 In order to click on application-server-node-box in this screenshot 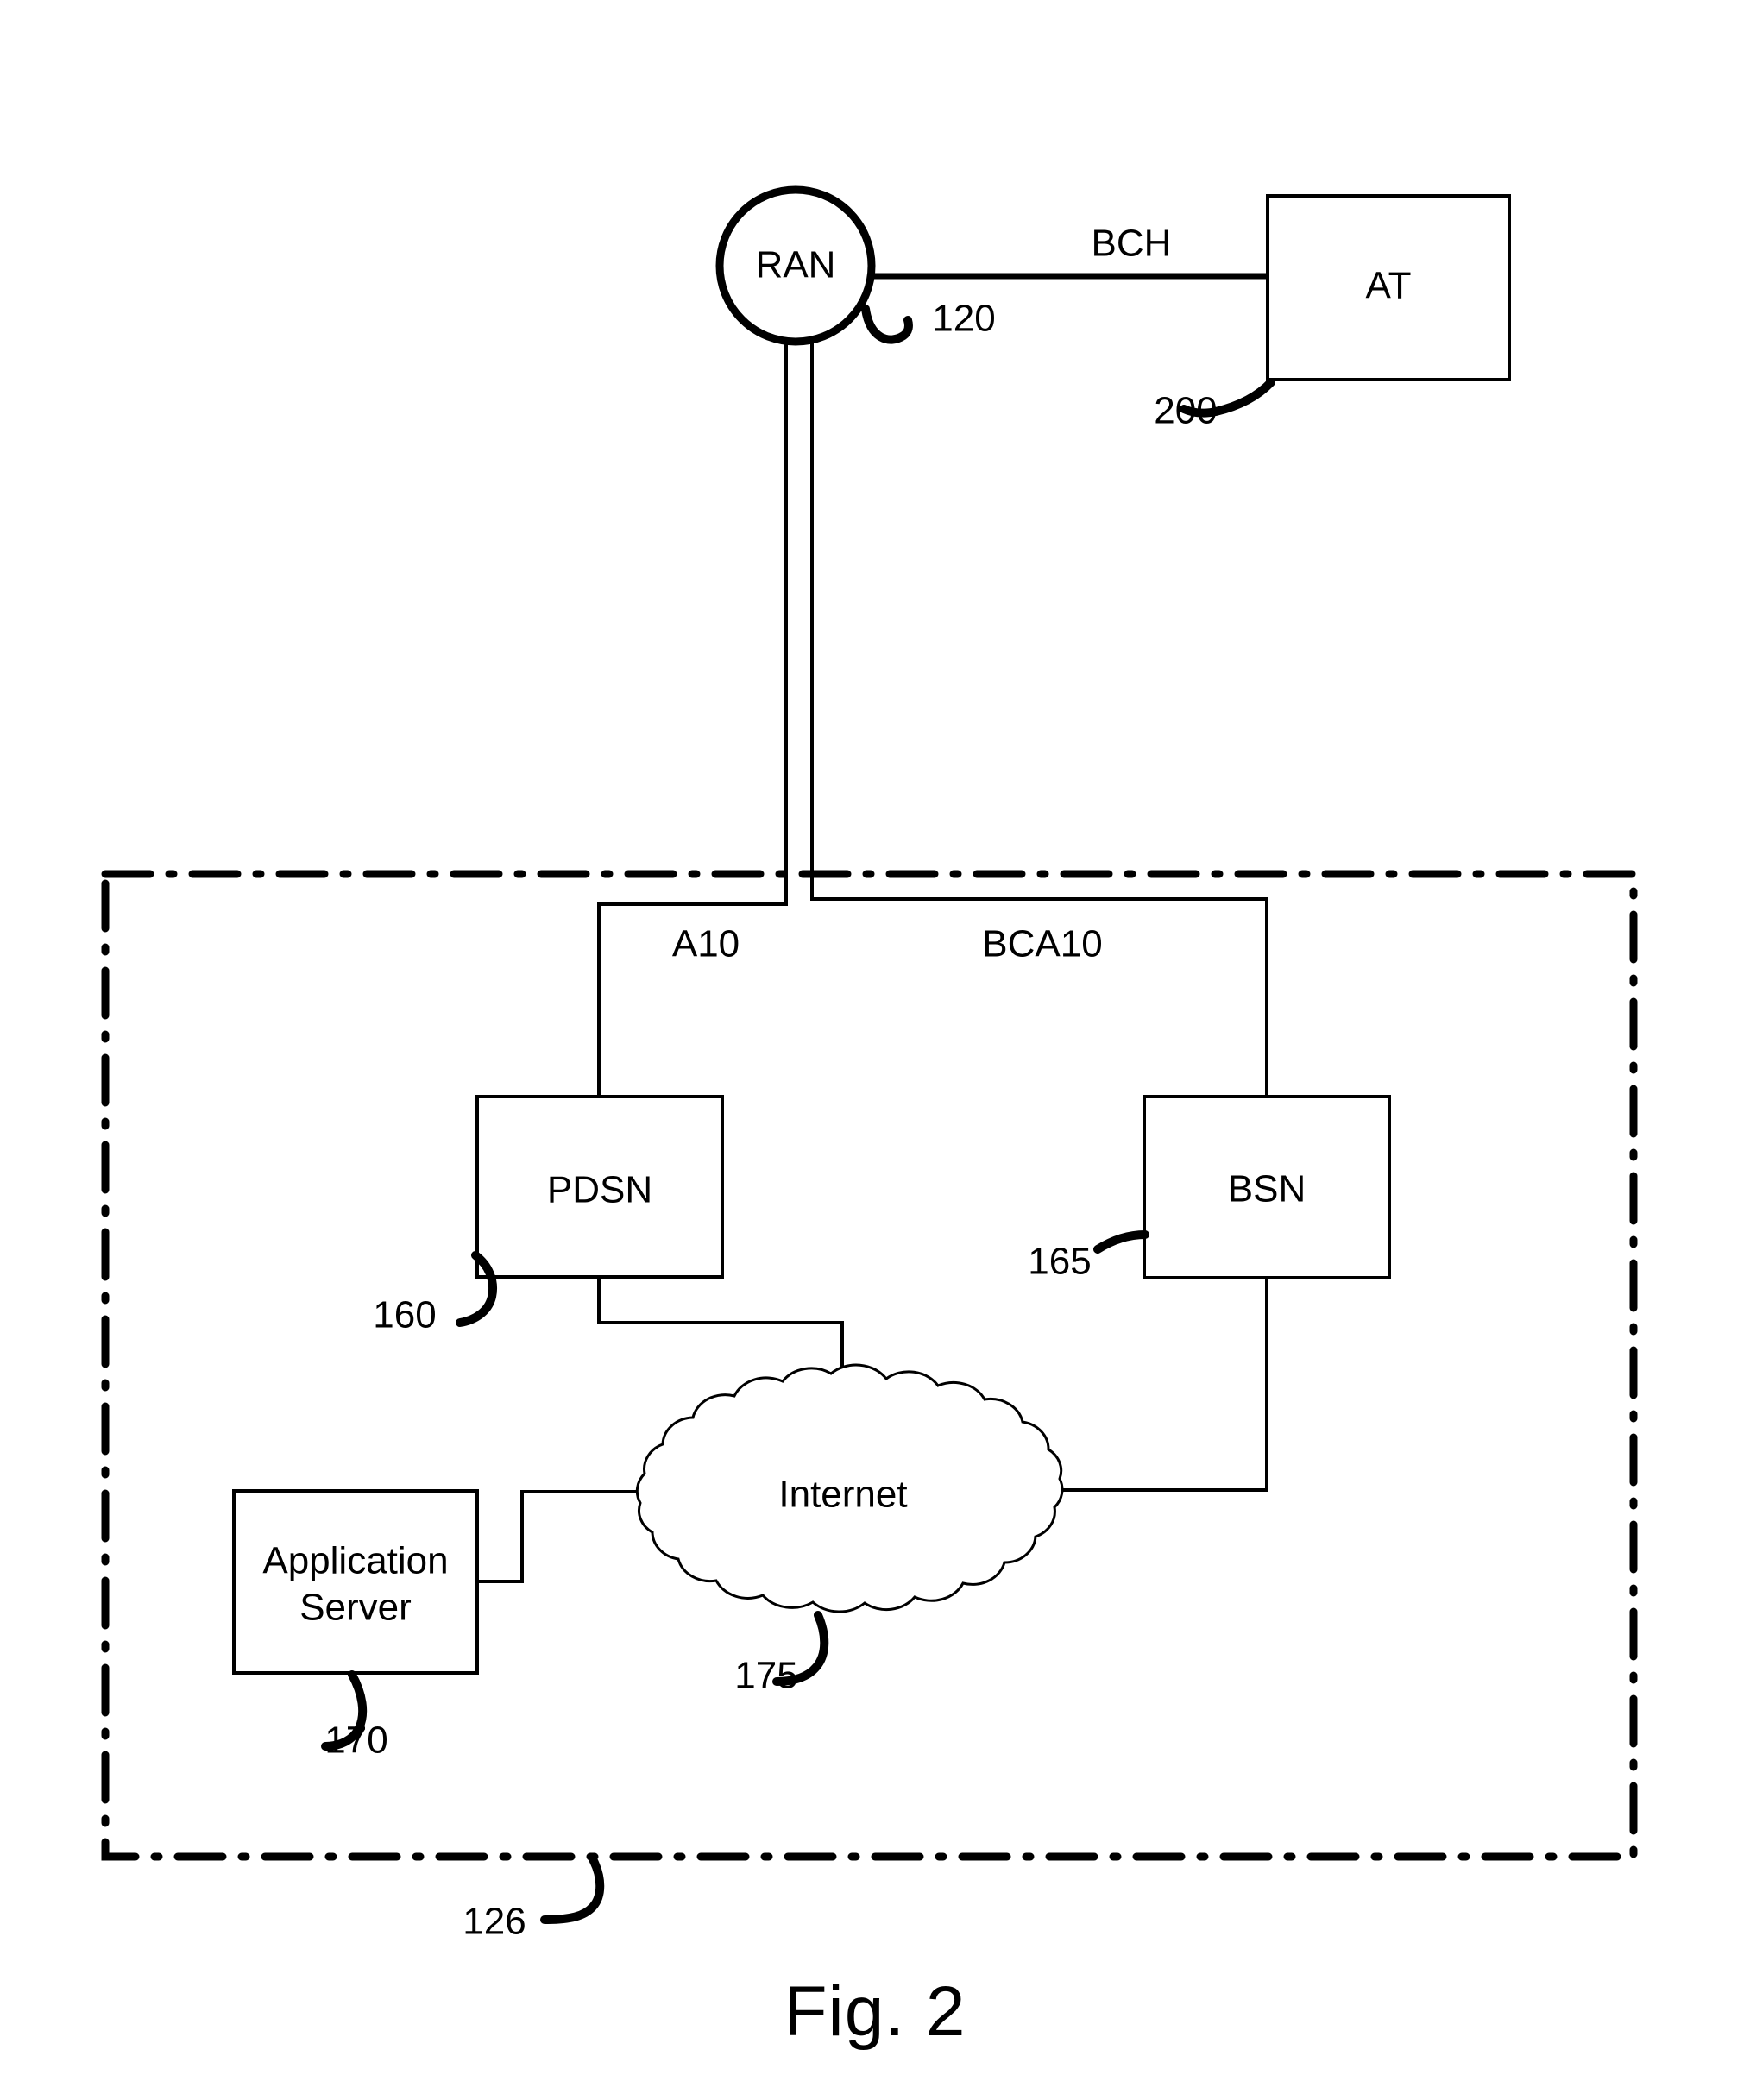, I will do `click(355, 1582)`.